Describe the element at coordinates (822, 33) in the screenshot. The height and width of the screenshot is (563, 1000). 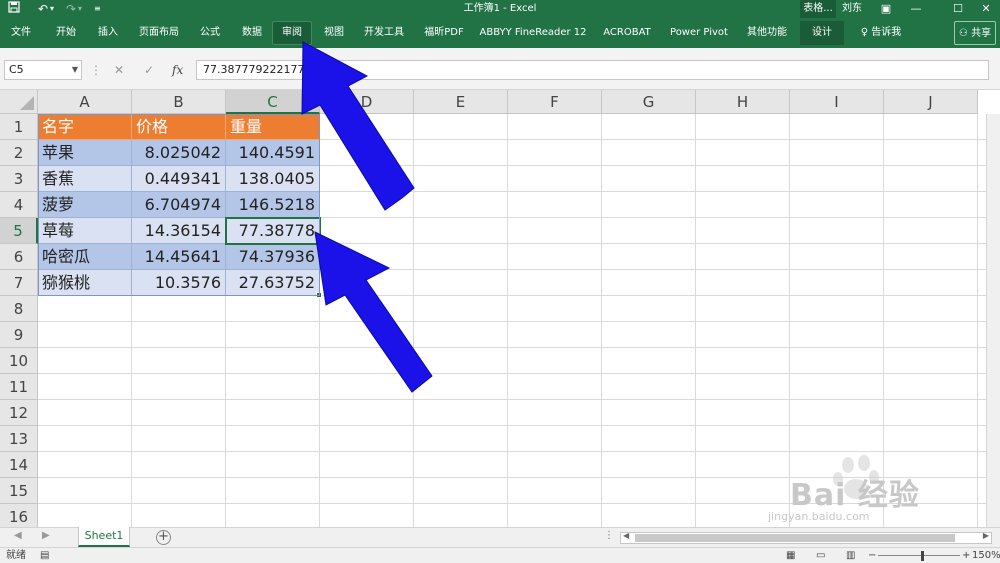
I see `tab-design: 设计` at that location.